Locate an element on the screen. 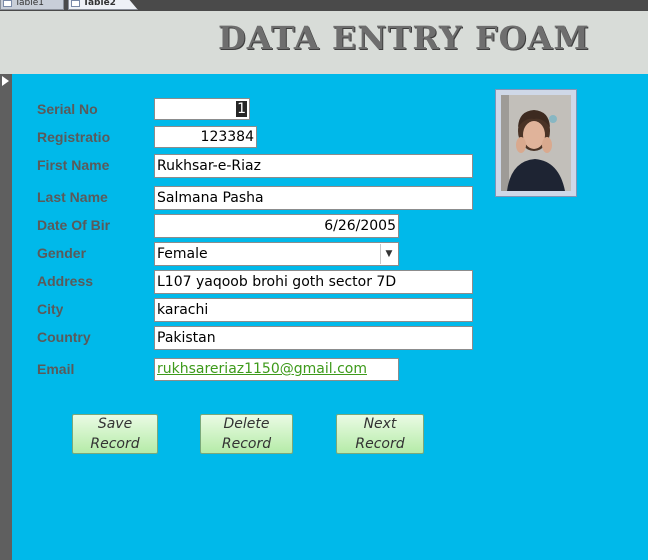 The width and height of the screenshot is (648, 560). email-field: rukhsareriaz1150@gmail.com is located at coordinates (276, 369).